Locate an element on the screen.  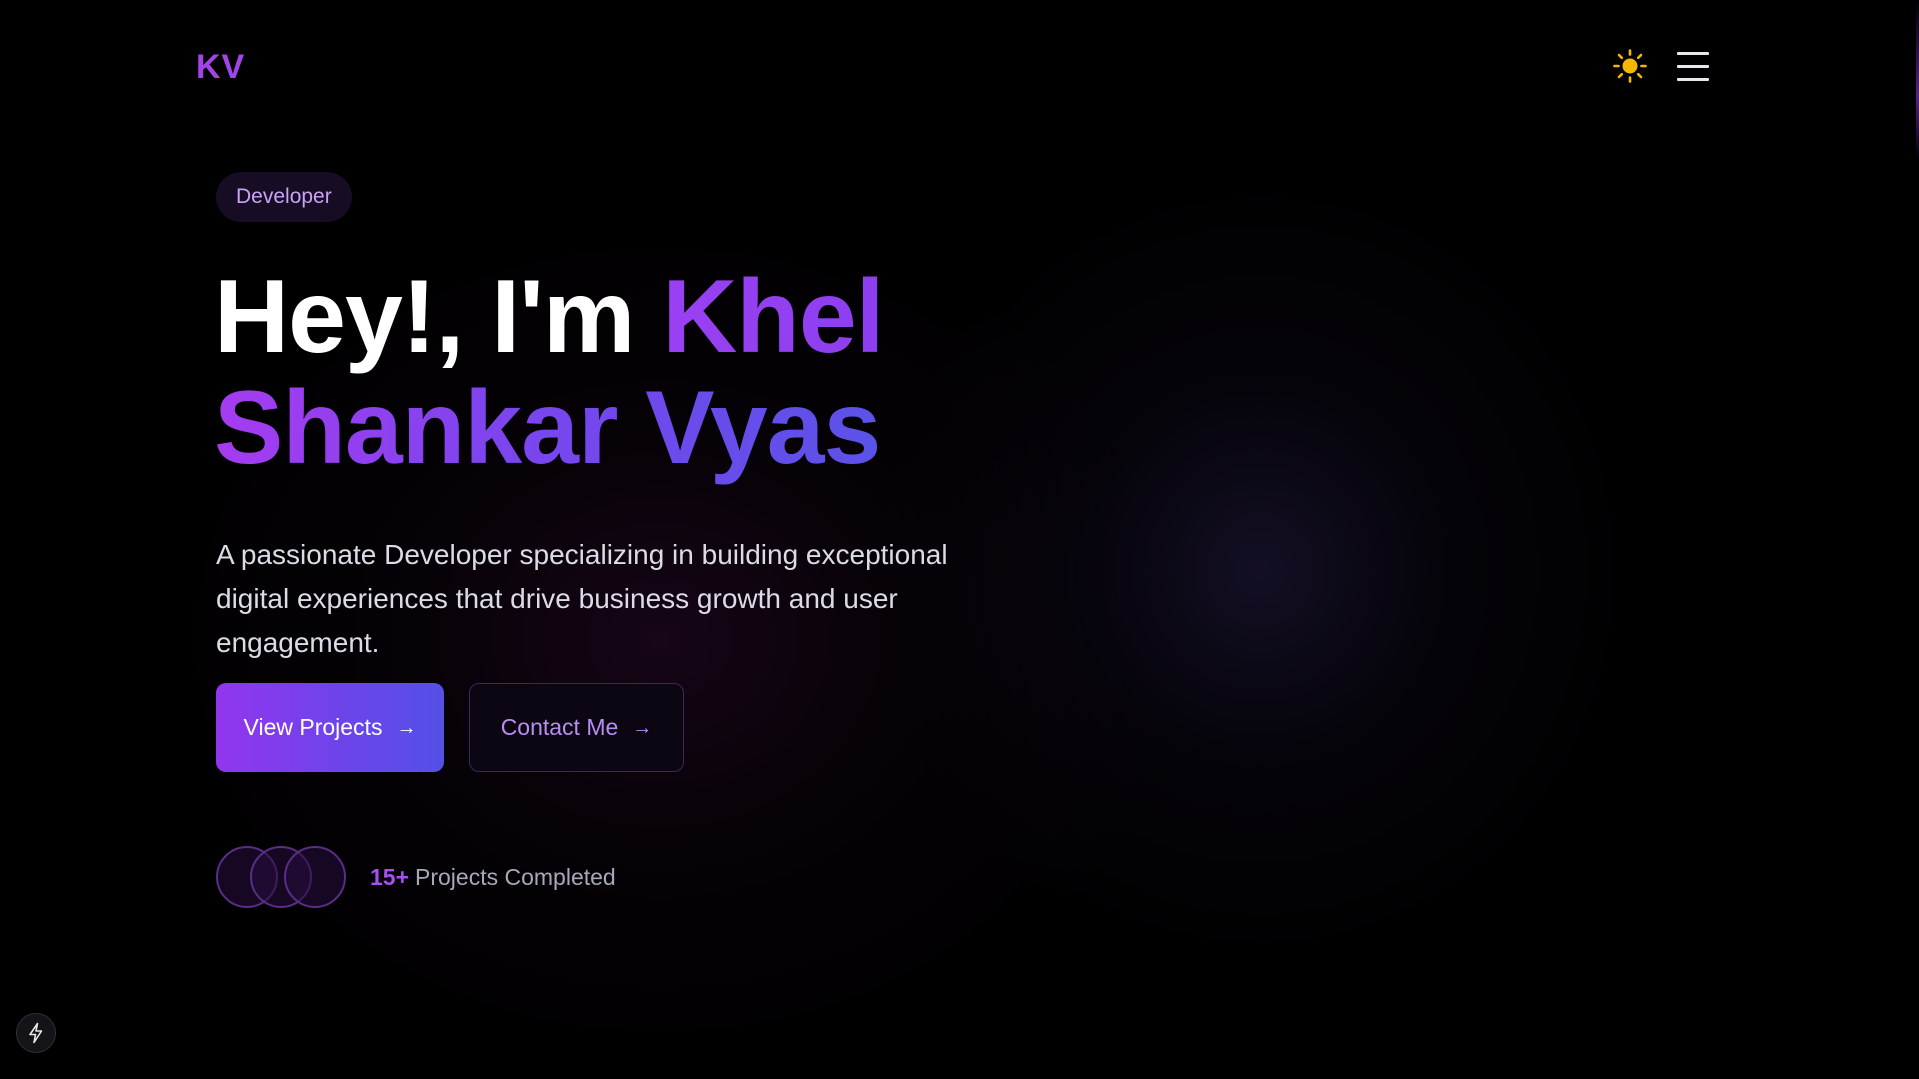
view-projects-button: View Projects → is located at coordinates (330, 727).